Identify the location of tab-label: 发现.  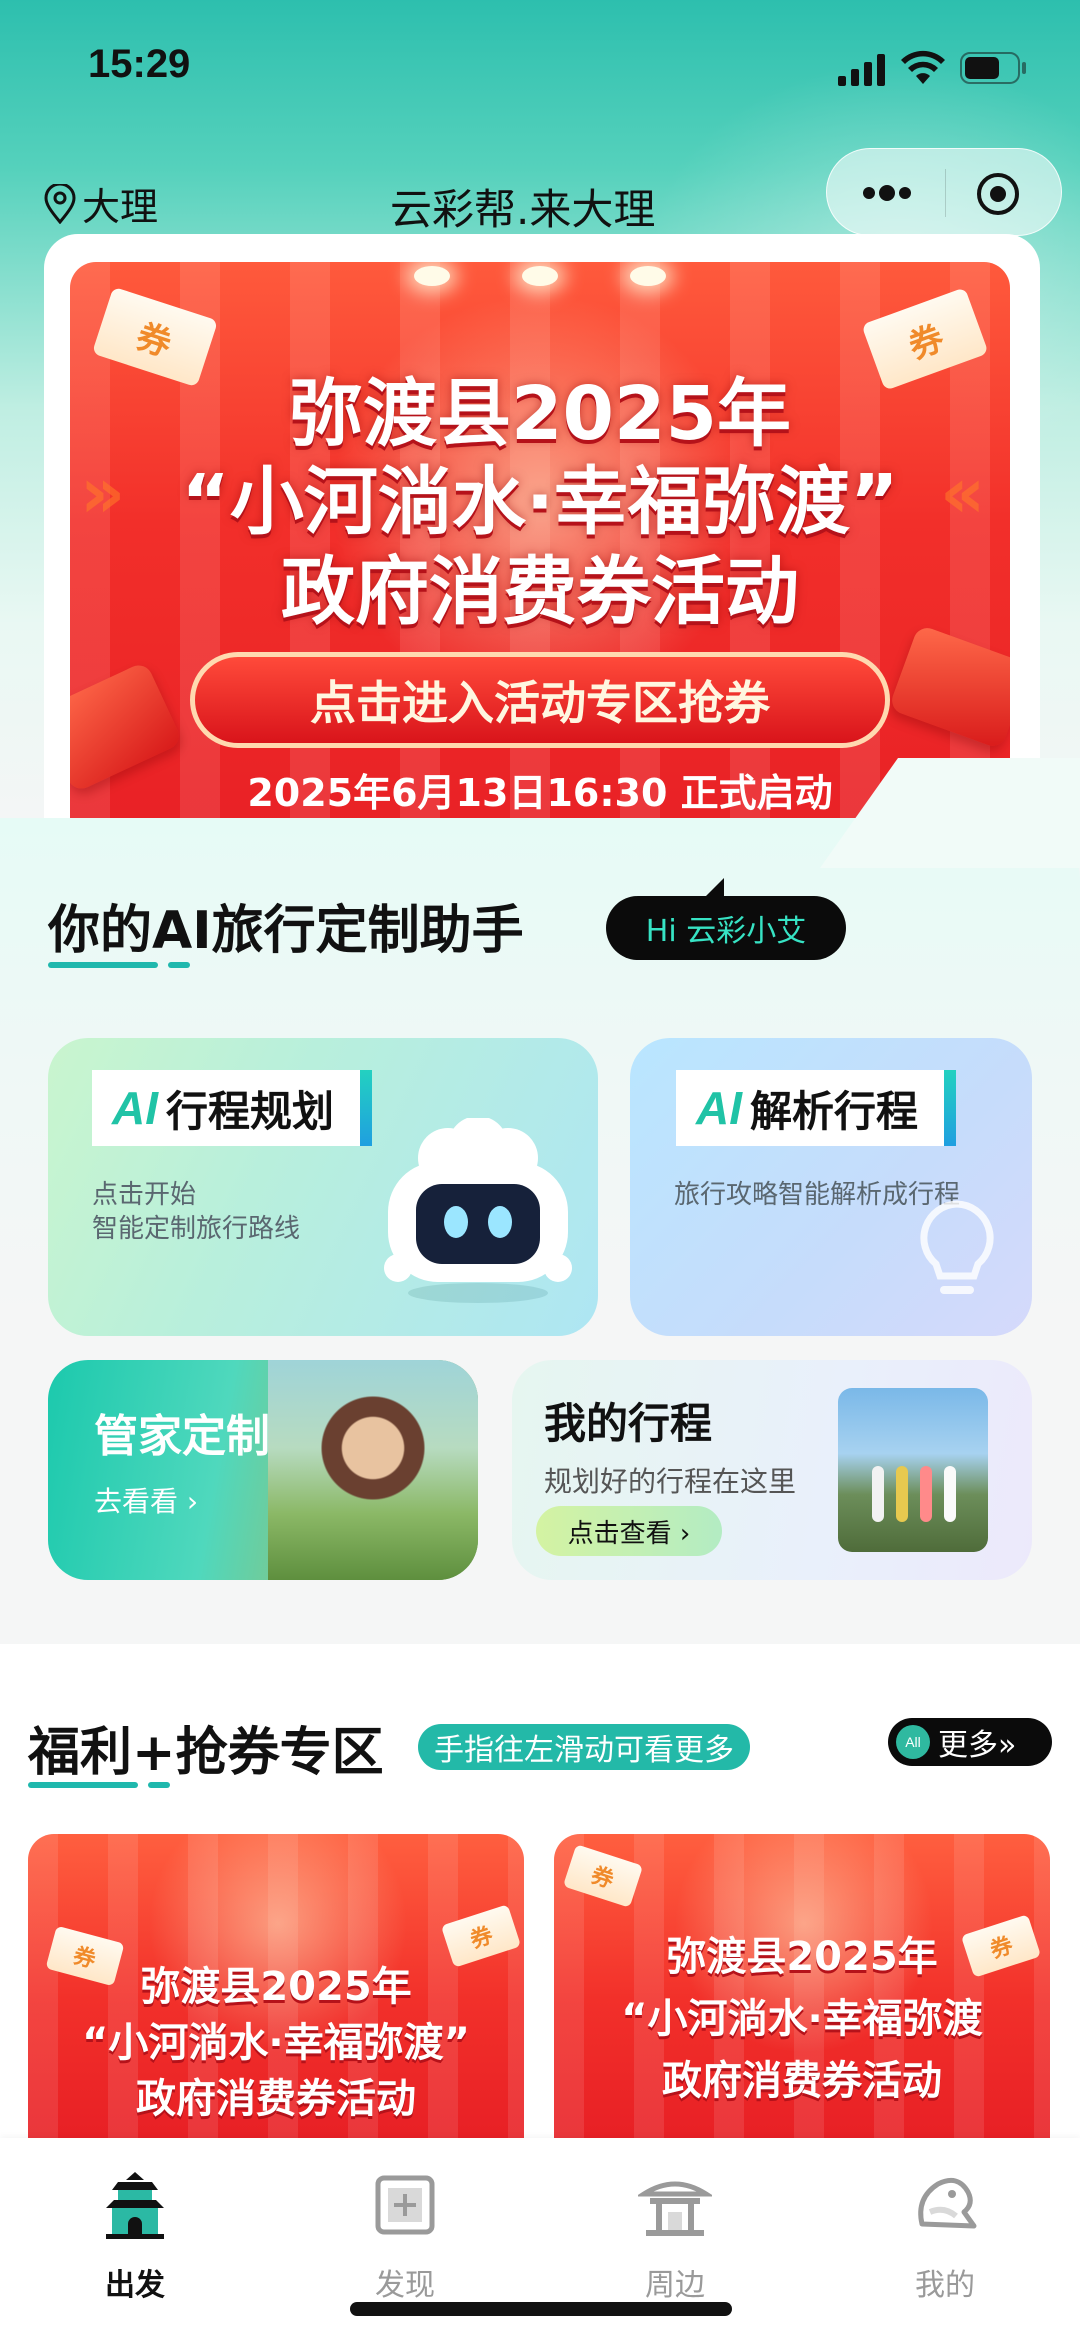
(405, 2285).